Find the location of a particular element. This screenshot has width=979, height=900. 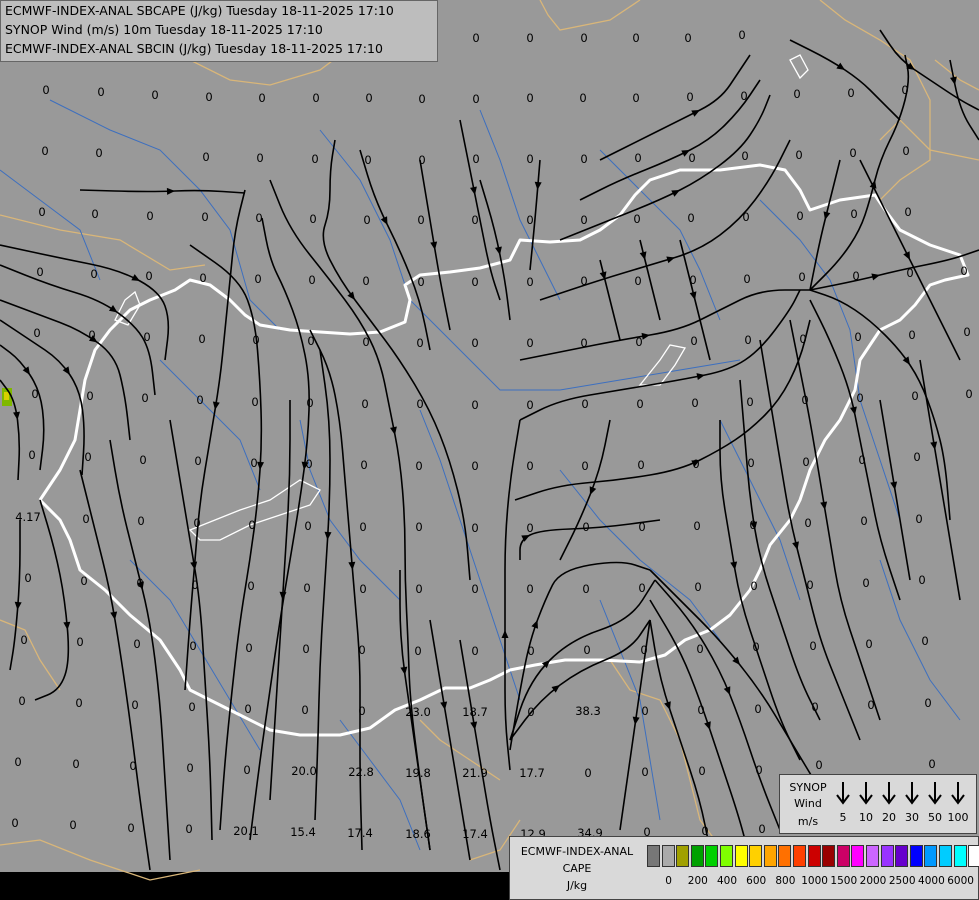

wind-legend-value: 30 is located at coordinates (912, 817).